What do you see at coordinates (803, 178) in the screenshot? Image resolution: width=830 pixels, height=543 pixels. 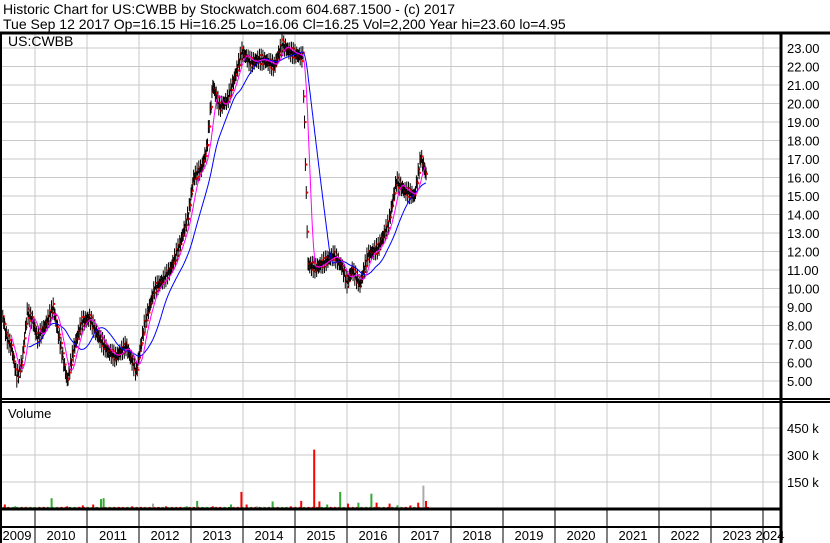 I see `price-tick-label: 16.00` at bounding box center [803, 178].